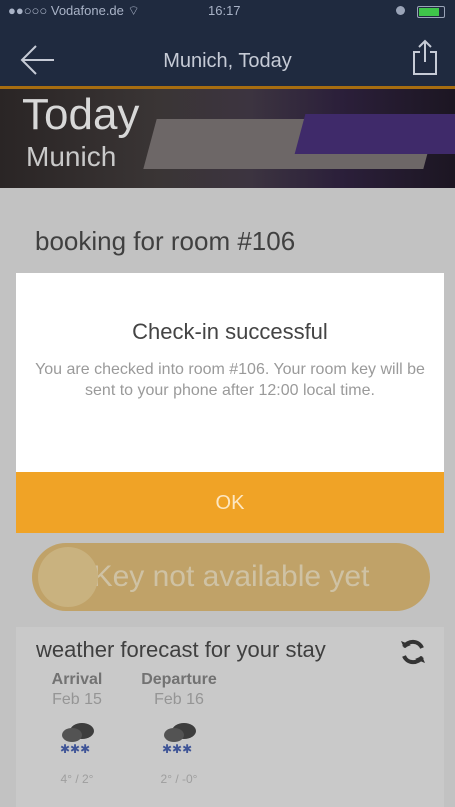 This screenshot has height=807, width=455. What do you see at coordinates (81, 114) in the screenshot?
I see `hero-title: Today` at bounding box center [81, 114].